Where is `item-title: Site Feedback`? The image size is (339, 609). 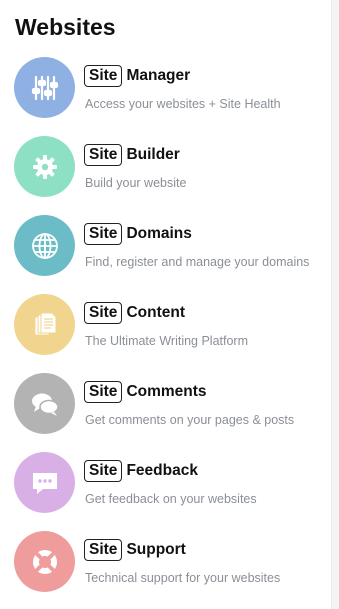 item-title: Site Feedback is located at coordinates (141, 471).